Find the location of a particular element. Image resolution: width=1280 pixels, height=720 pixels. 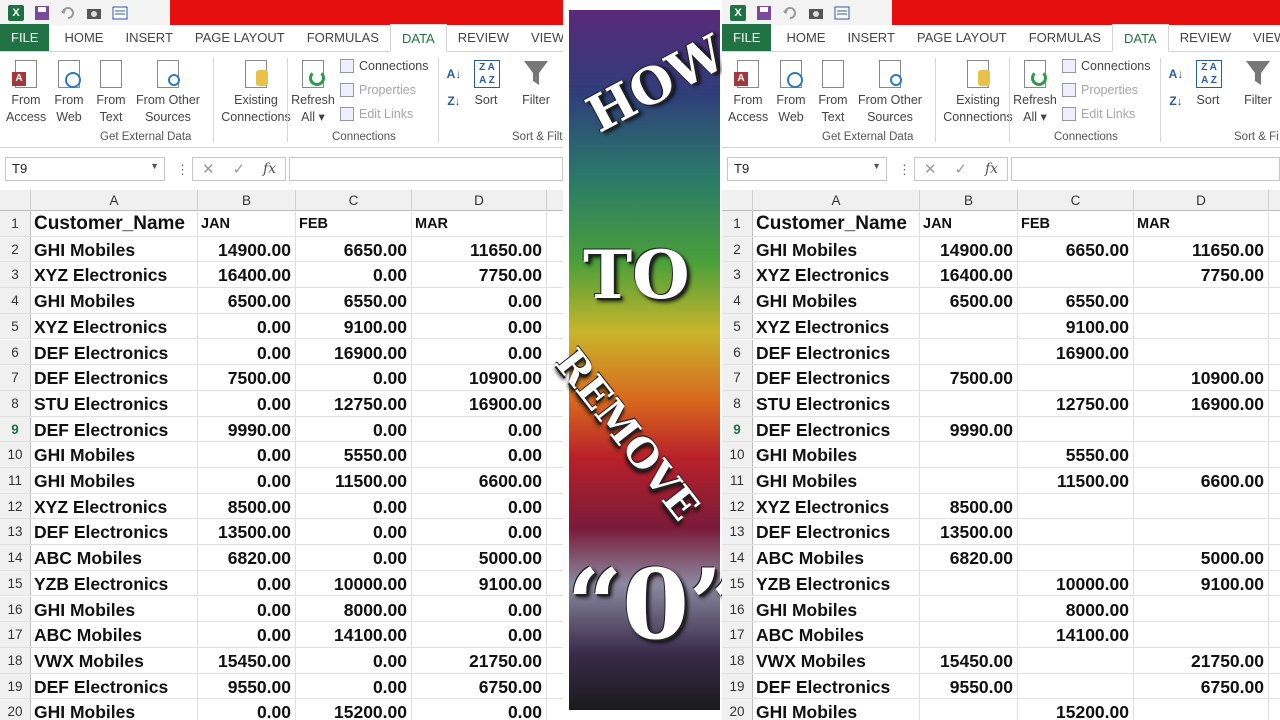

cell-c: 6550.00 is located at coordinates (1076, 300).